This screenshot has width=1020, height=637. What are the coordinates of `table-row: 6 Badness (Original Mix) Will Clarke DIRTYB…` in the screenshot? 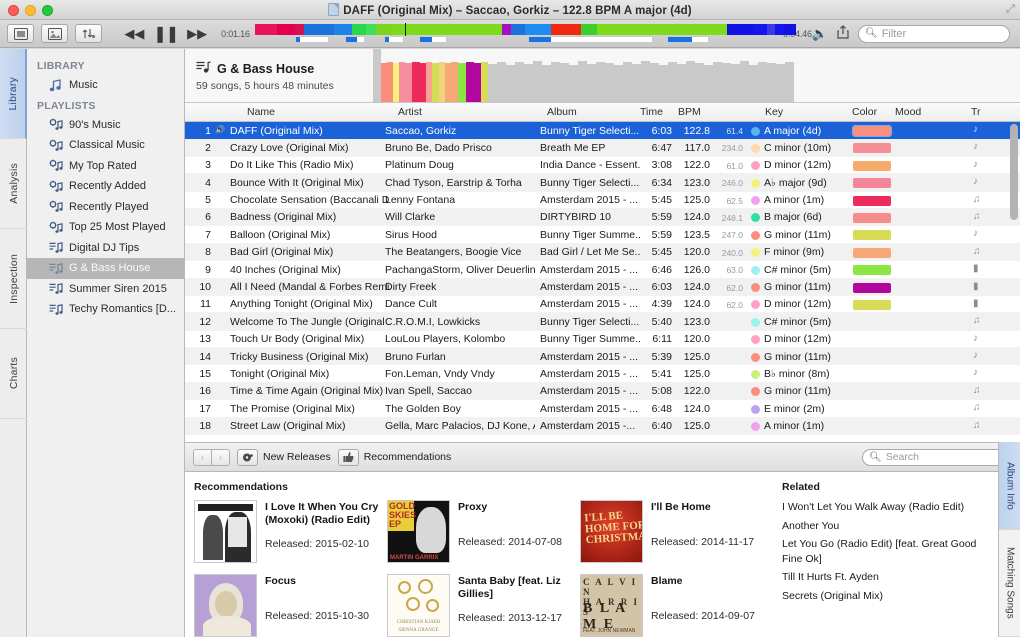 It's located at (602, 217).